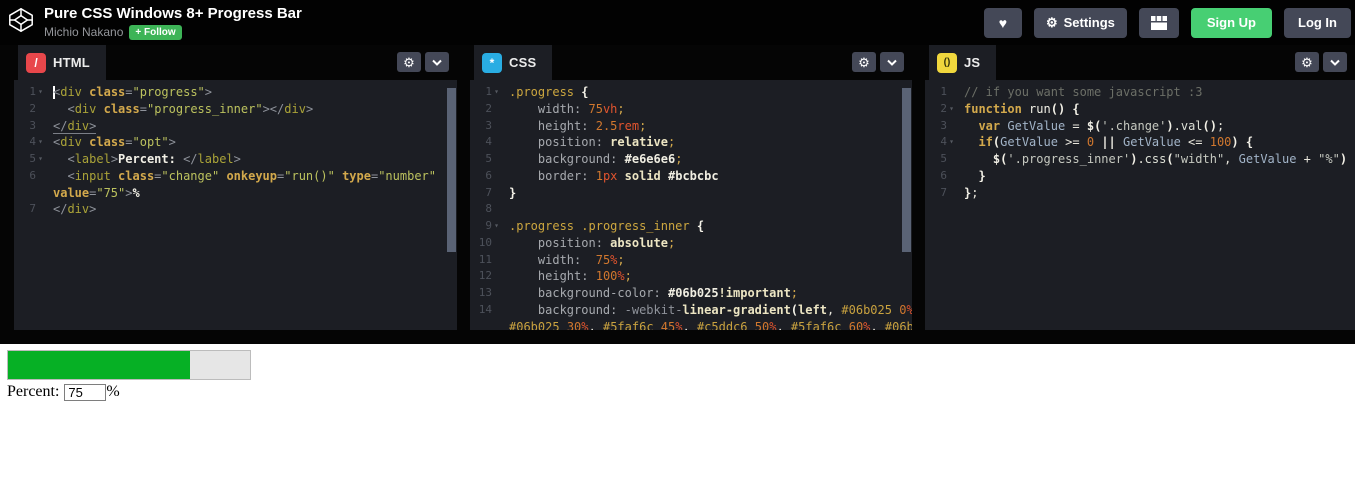 The image size is (1355, 502). I want to click on heart-icon: ♥, so click(1003, 22).